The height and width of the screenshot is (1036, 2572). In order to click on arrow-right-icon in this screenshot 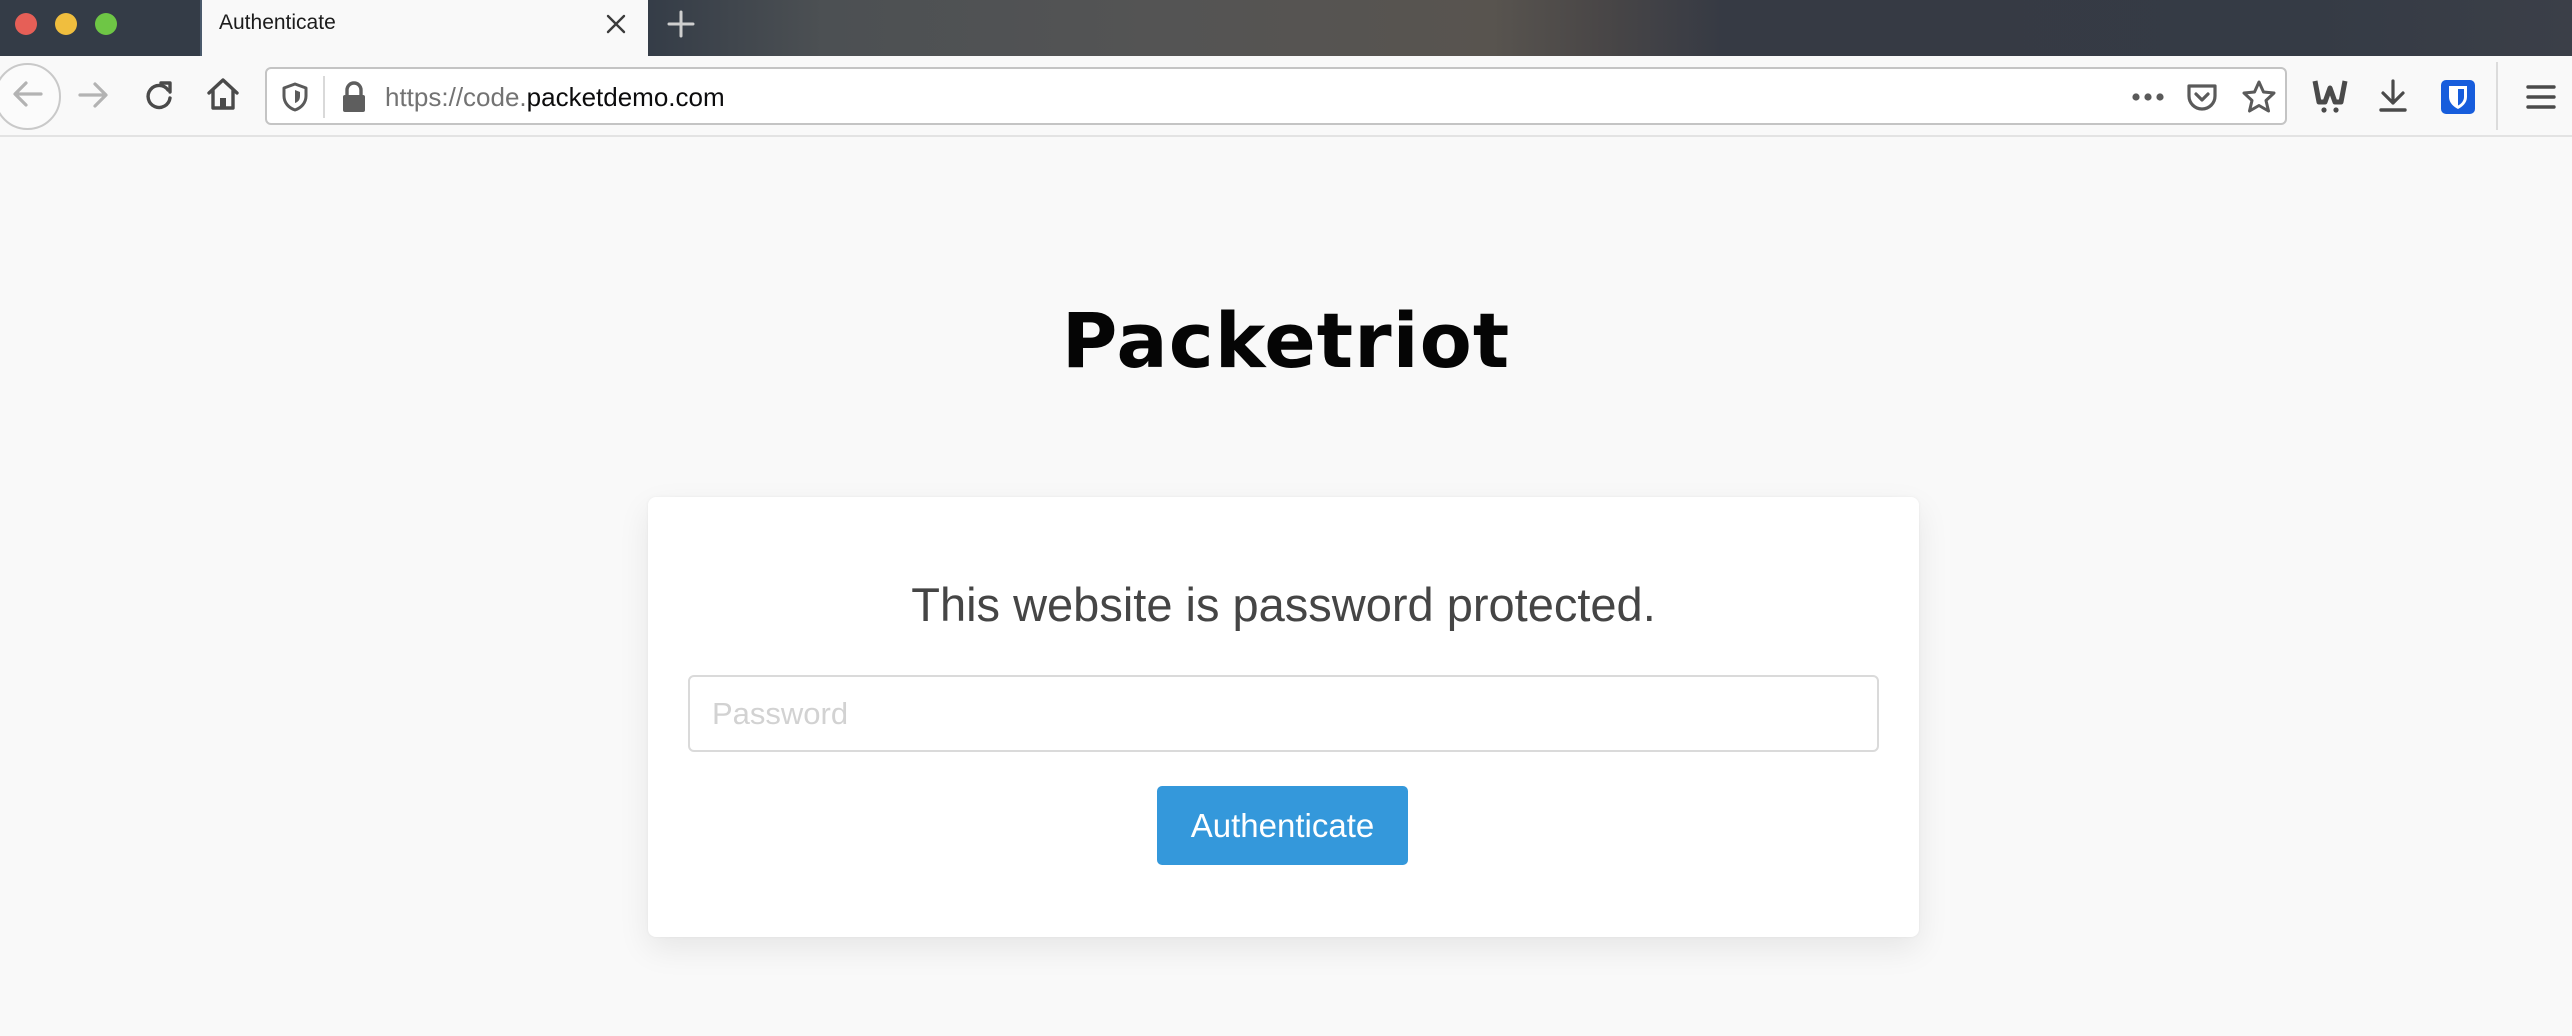, I will do `click(94, 97)`.